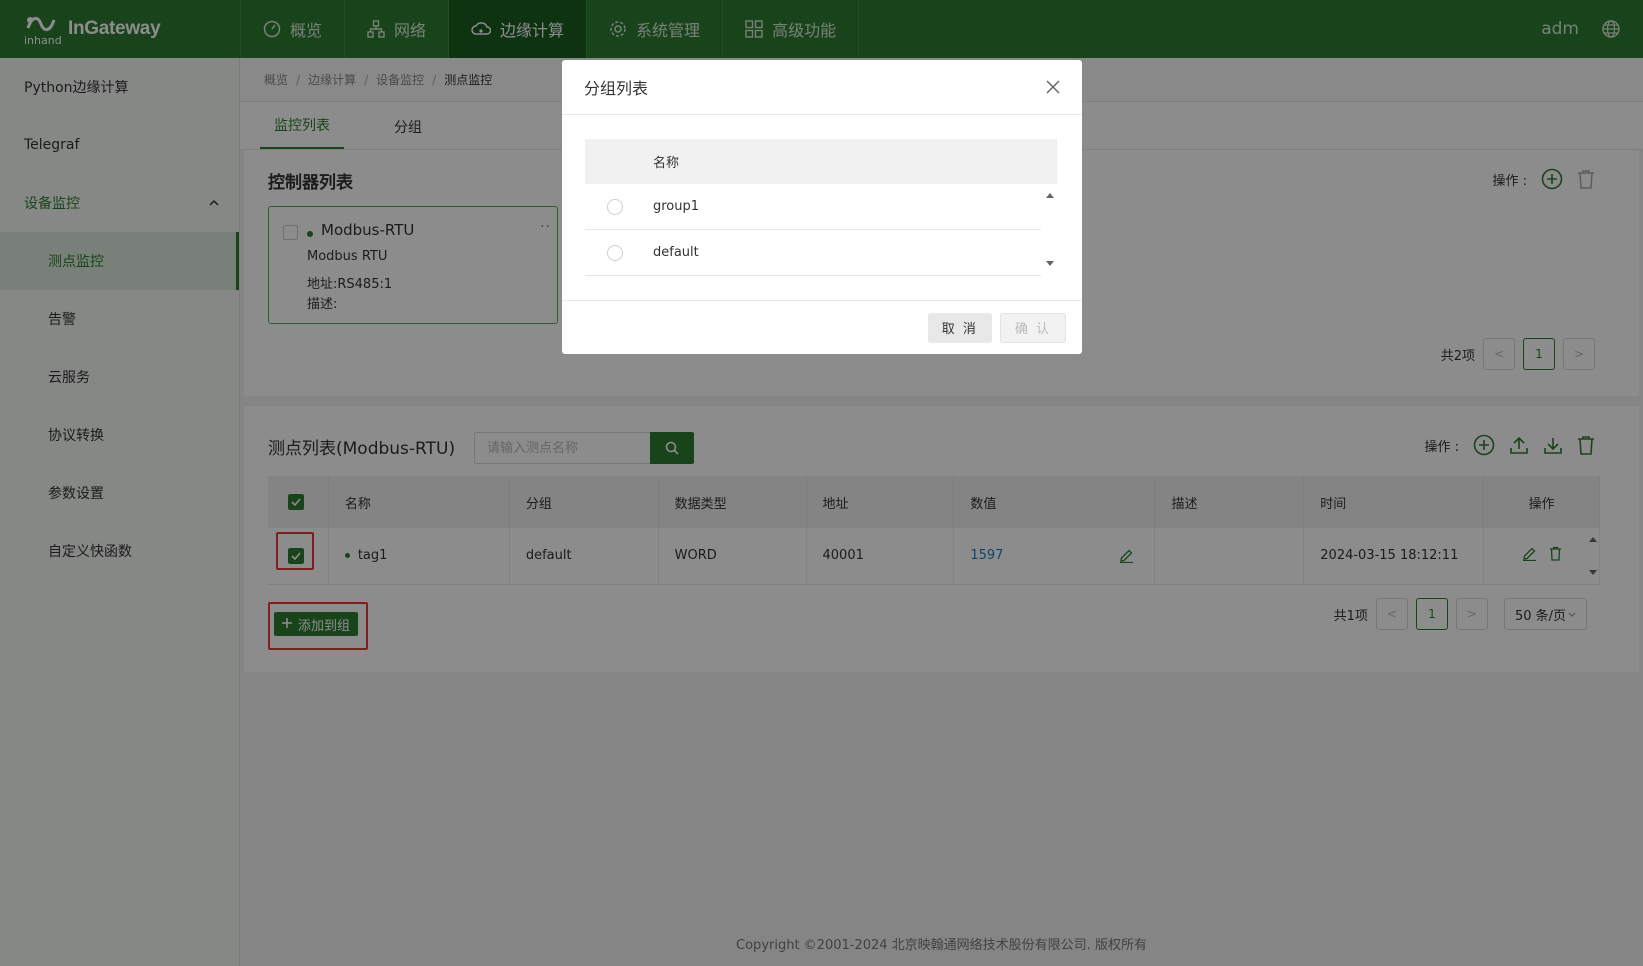  What do you see at coordinates (676, 252) in the screenshot?
I see `group-name: default` at bounding box center [676, 252].